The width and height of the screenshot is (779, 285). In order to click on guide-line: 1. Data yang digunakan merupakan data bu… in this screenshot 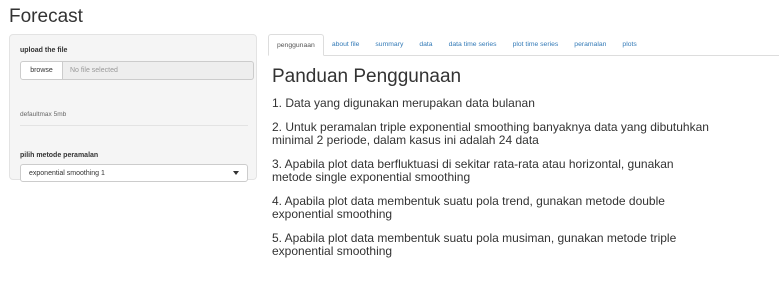, I will do `click(403, 103)`.